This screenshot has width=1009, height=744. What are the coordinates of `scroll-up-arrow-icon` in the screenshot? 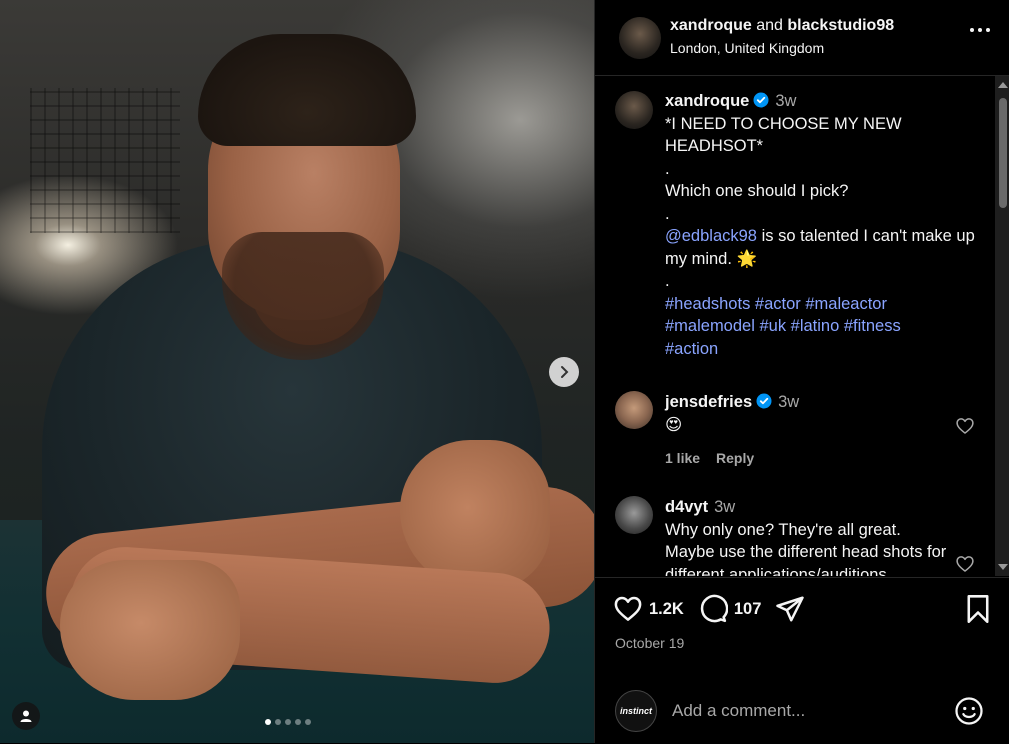 It's located at (1003, 85).